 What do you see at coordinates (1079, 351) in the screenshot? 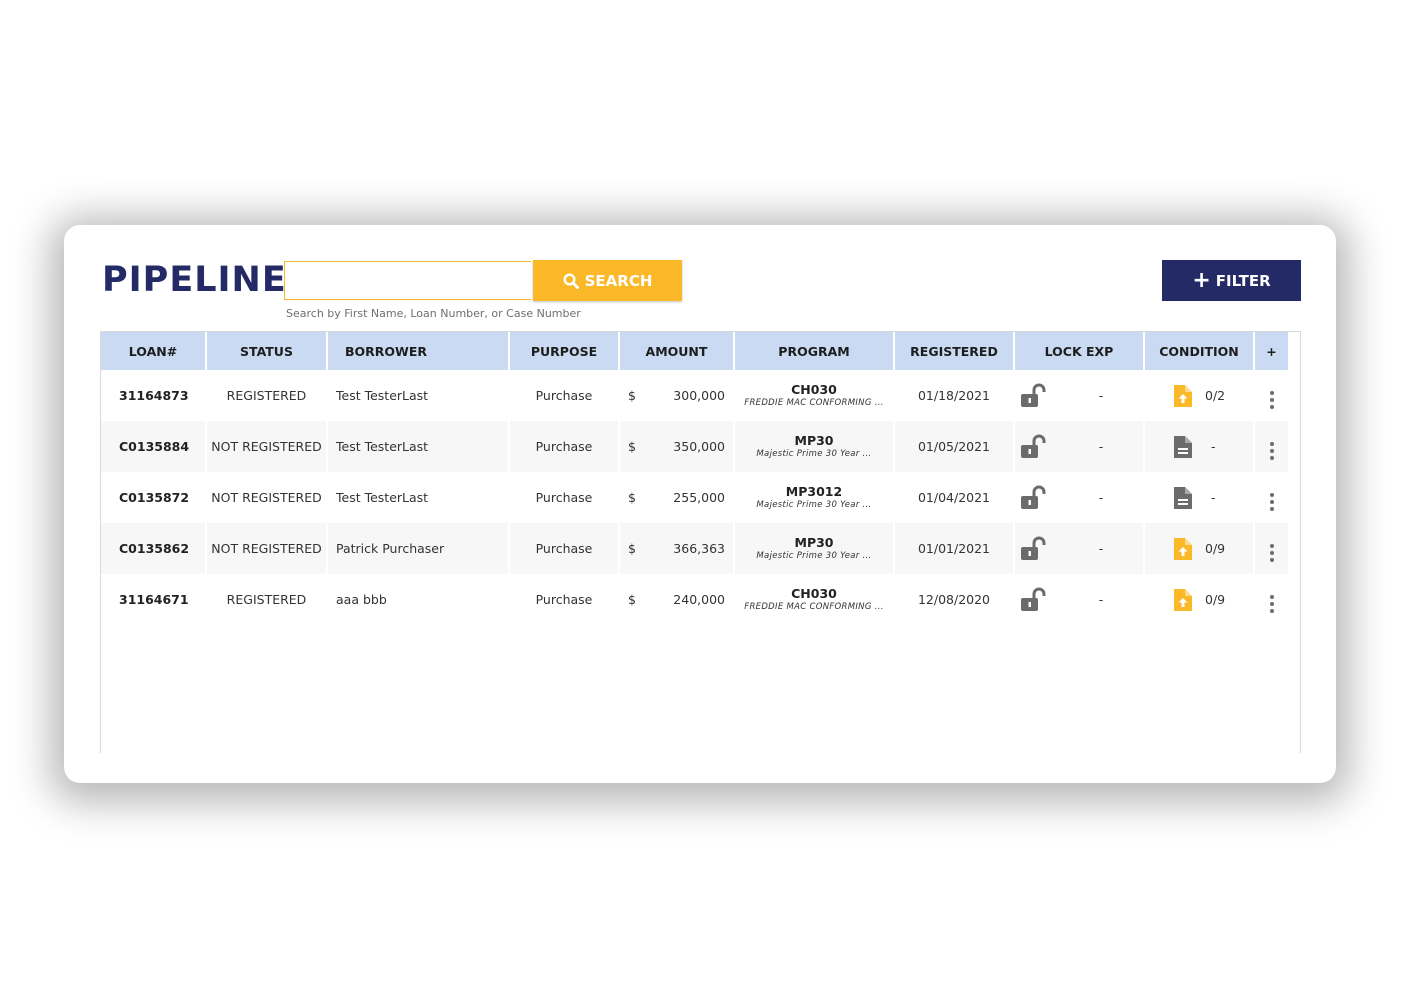
I see `column-header-lock-exp: LOCK EXP` at bounding box center [1079, 351].